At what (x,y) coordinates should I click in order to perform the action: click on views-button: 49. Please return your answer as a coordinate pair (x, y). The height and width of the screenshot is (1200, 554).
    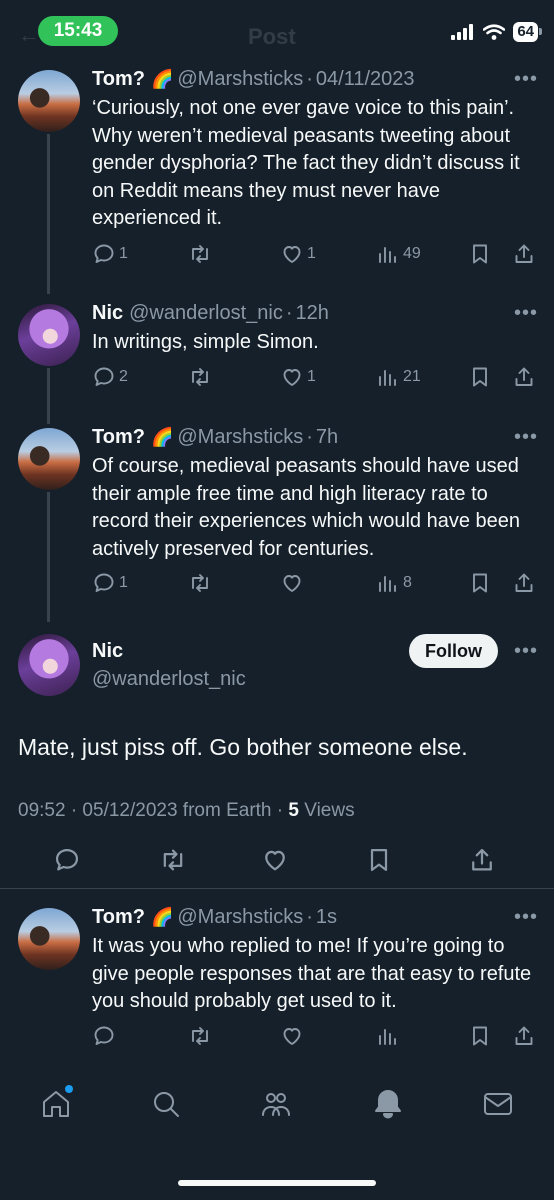
    Looking at the image, I should click on (398, 254).